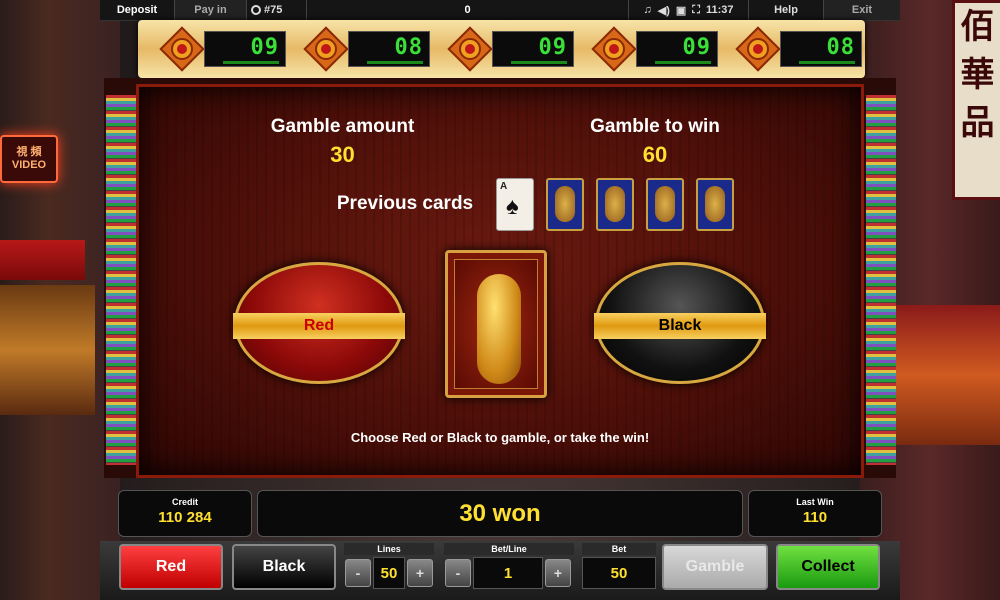  What do you see at coordinates (719, 10) in the screenshot?
I see `clock: 11:37` at bounding box center [719, 10].